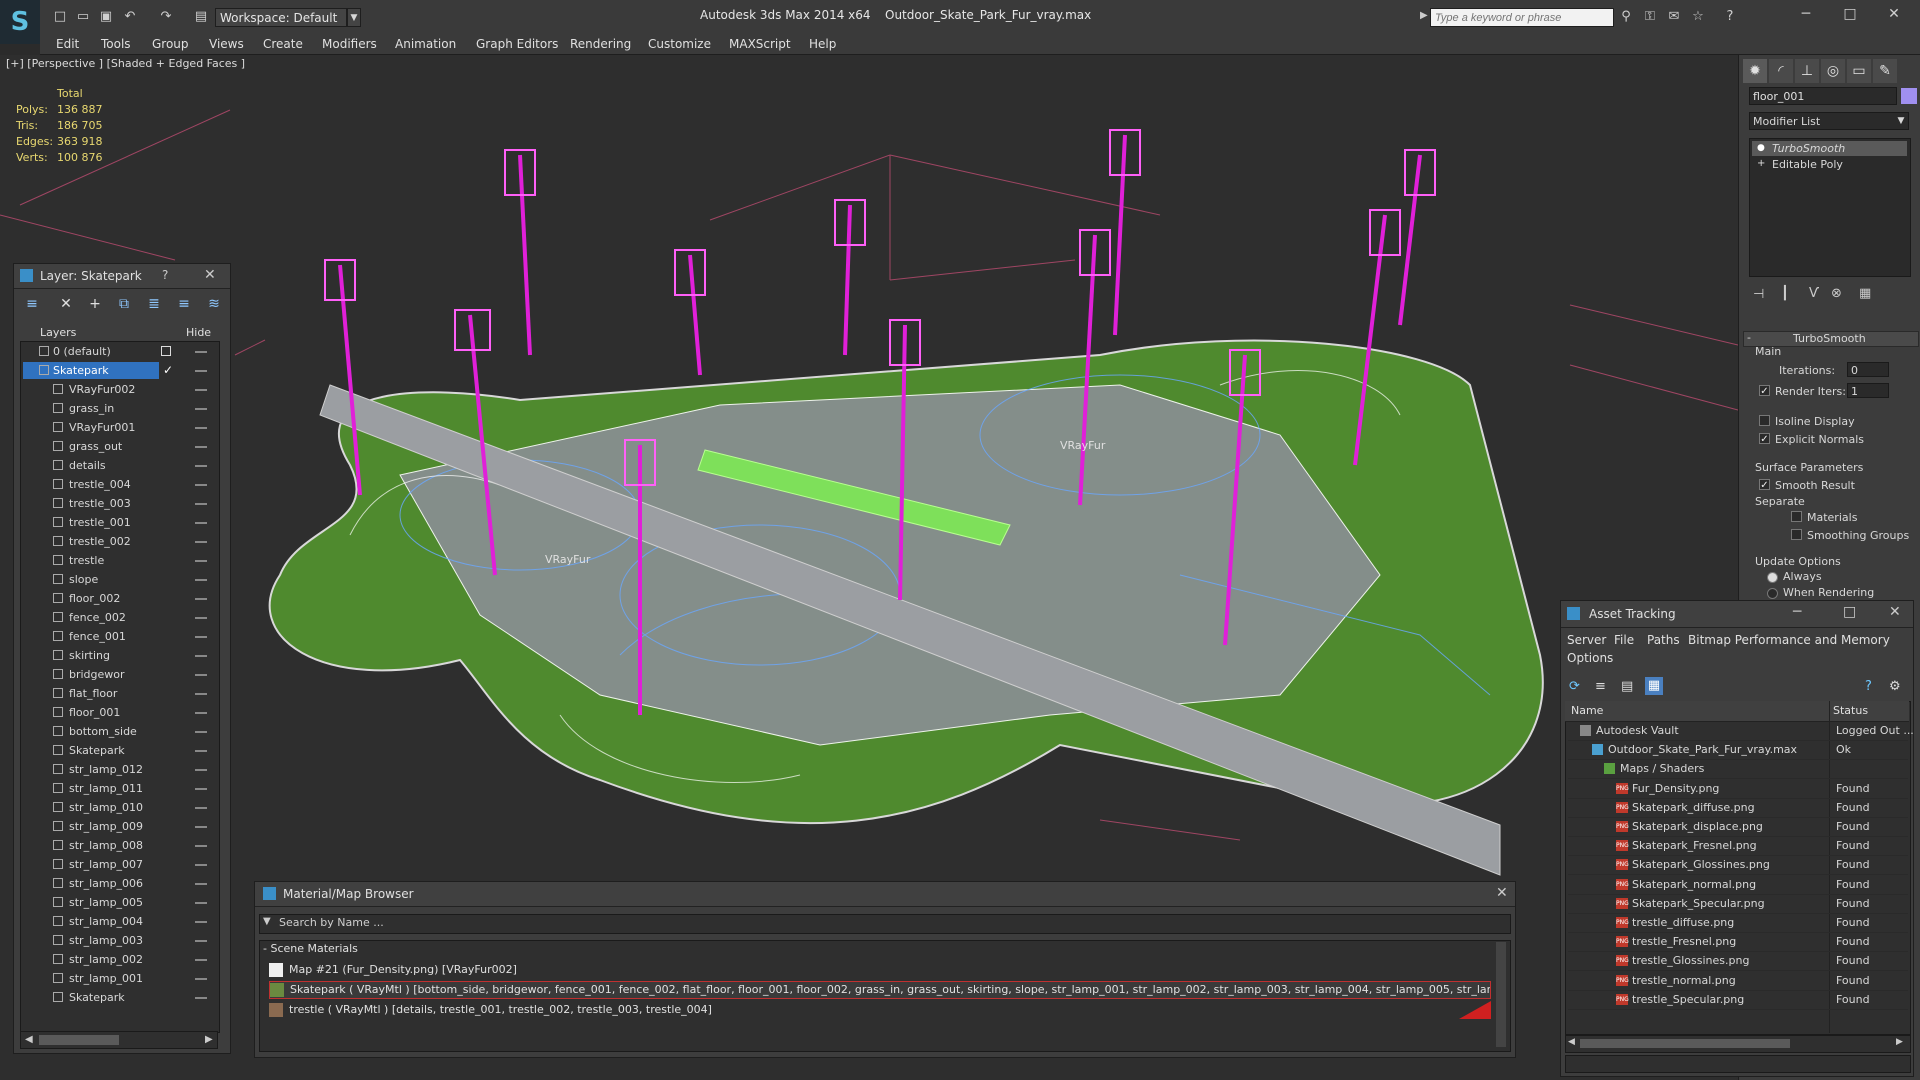 This screenshot has width=1920, height=1080. I want to click on workspace-dropdown: Workspace: Default, so click(281, 17).